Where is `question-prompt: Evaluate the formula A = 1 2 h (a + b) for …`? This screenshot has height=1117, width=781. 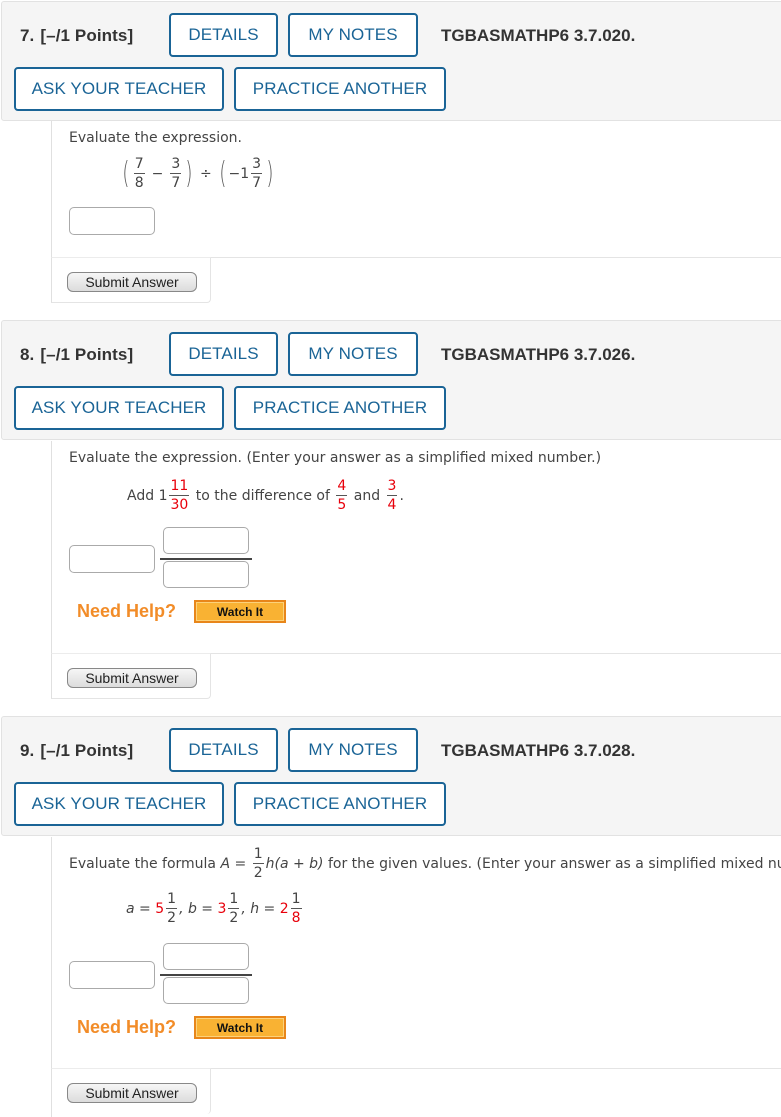 question-prompt: Evaluate the formula A = 1 2 h (a + b) for … is located at coordinates (425, 863).